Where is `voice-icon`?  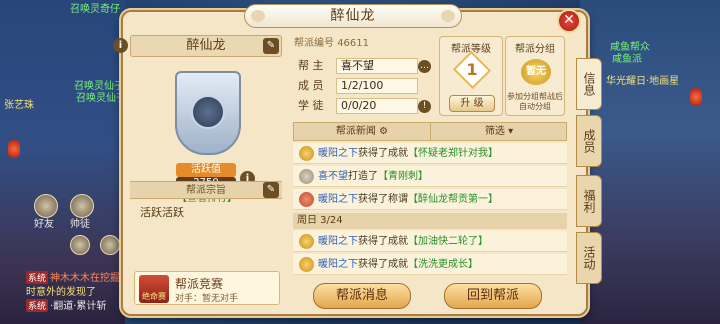 voice-icon is located at coordinates (80, 245).